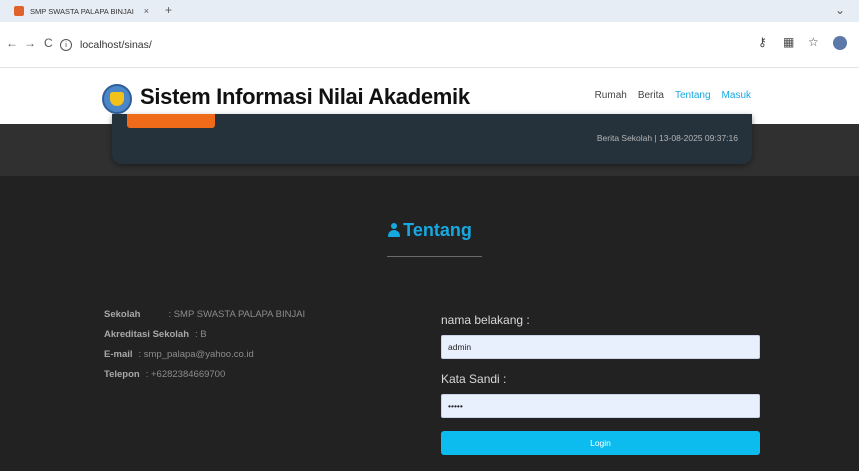 The height and width of the screenshot is (471, 859). I want to click on email-value: : smp_palapa@yahoo.co.id, so click(196, 354).